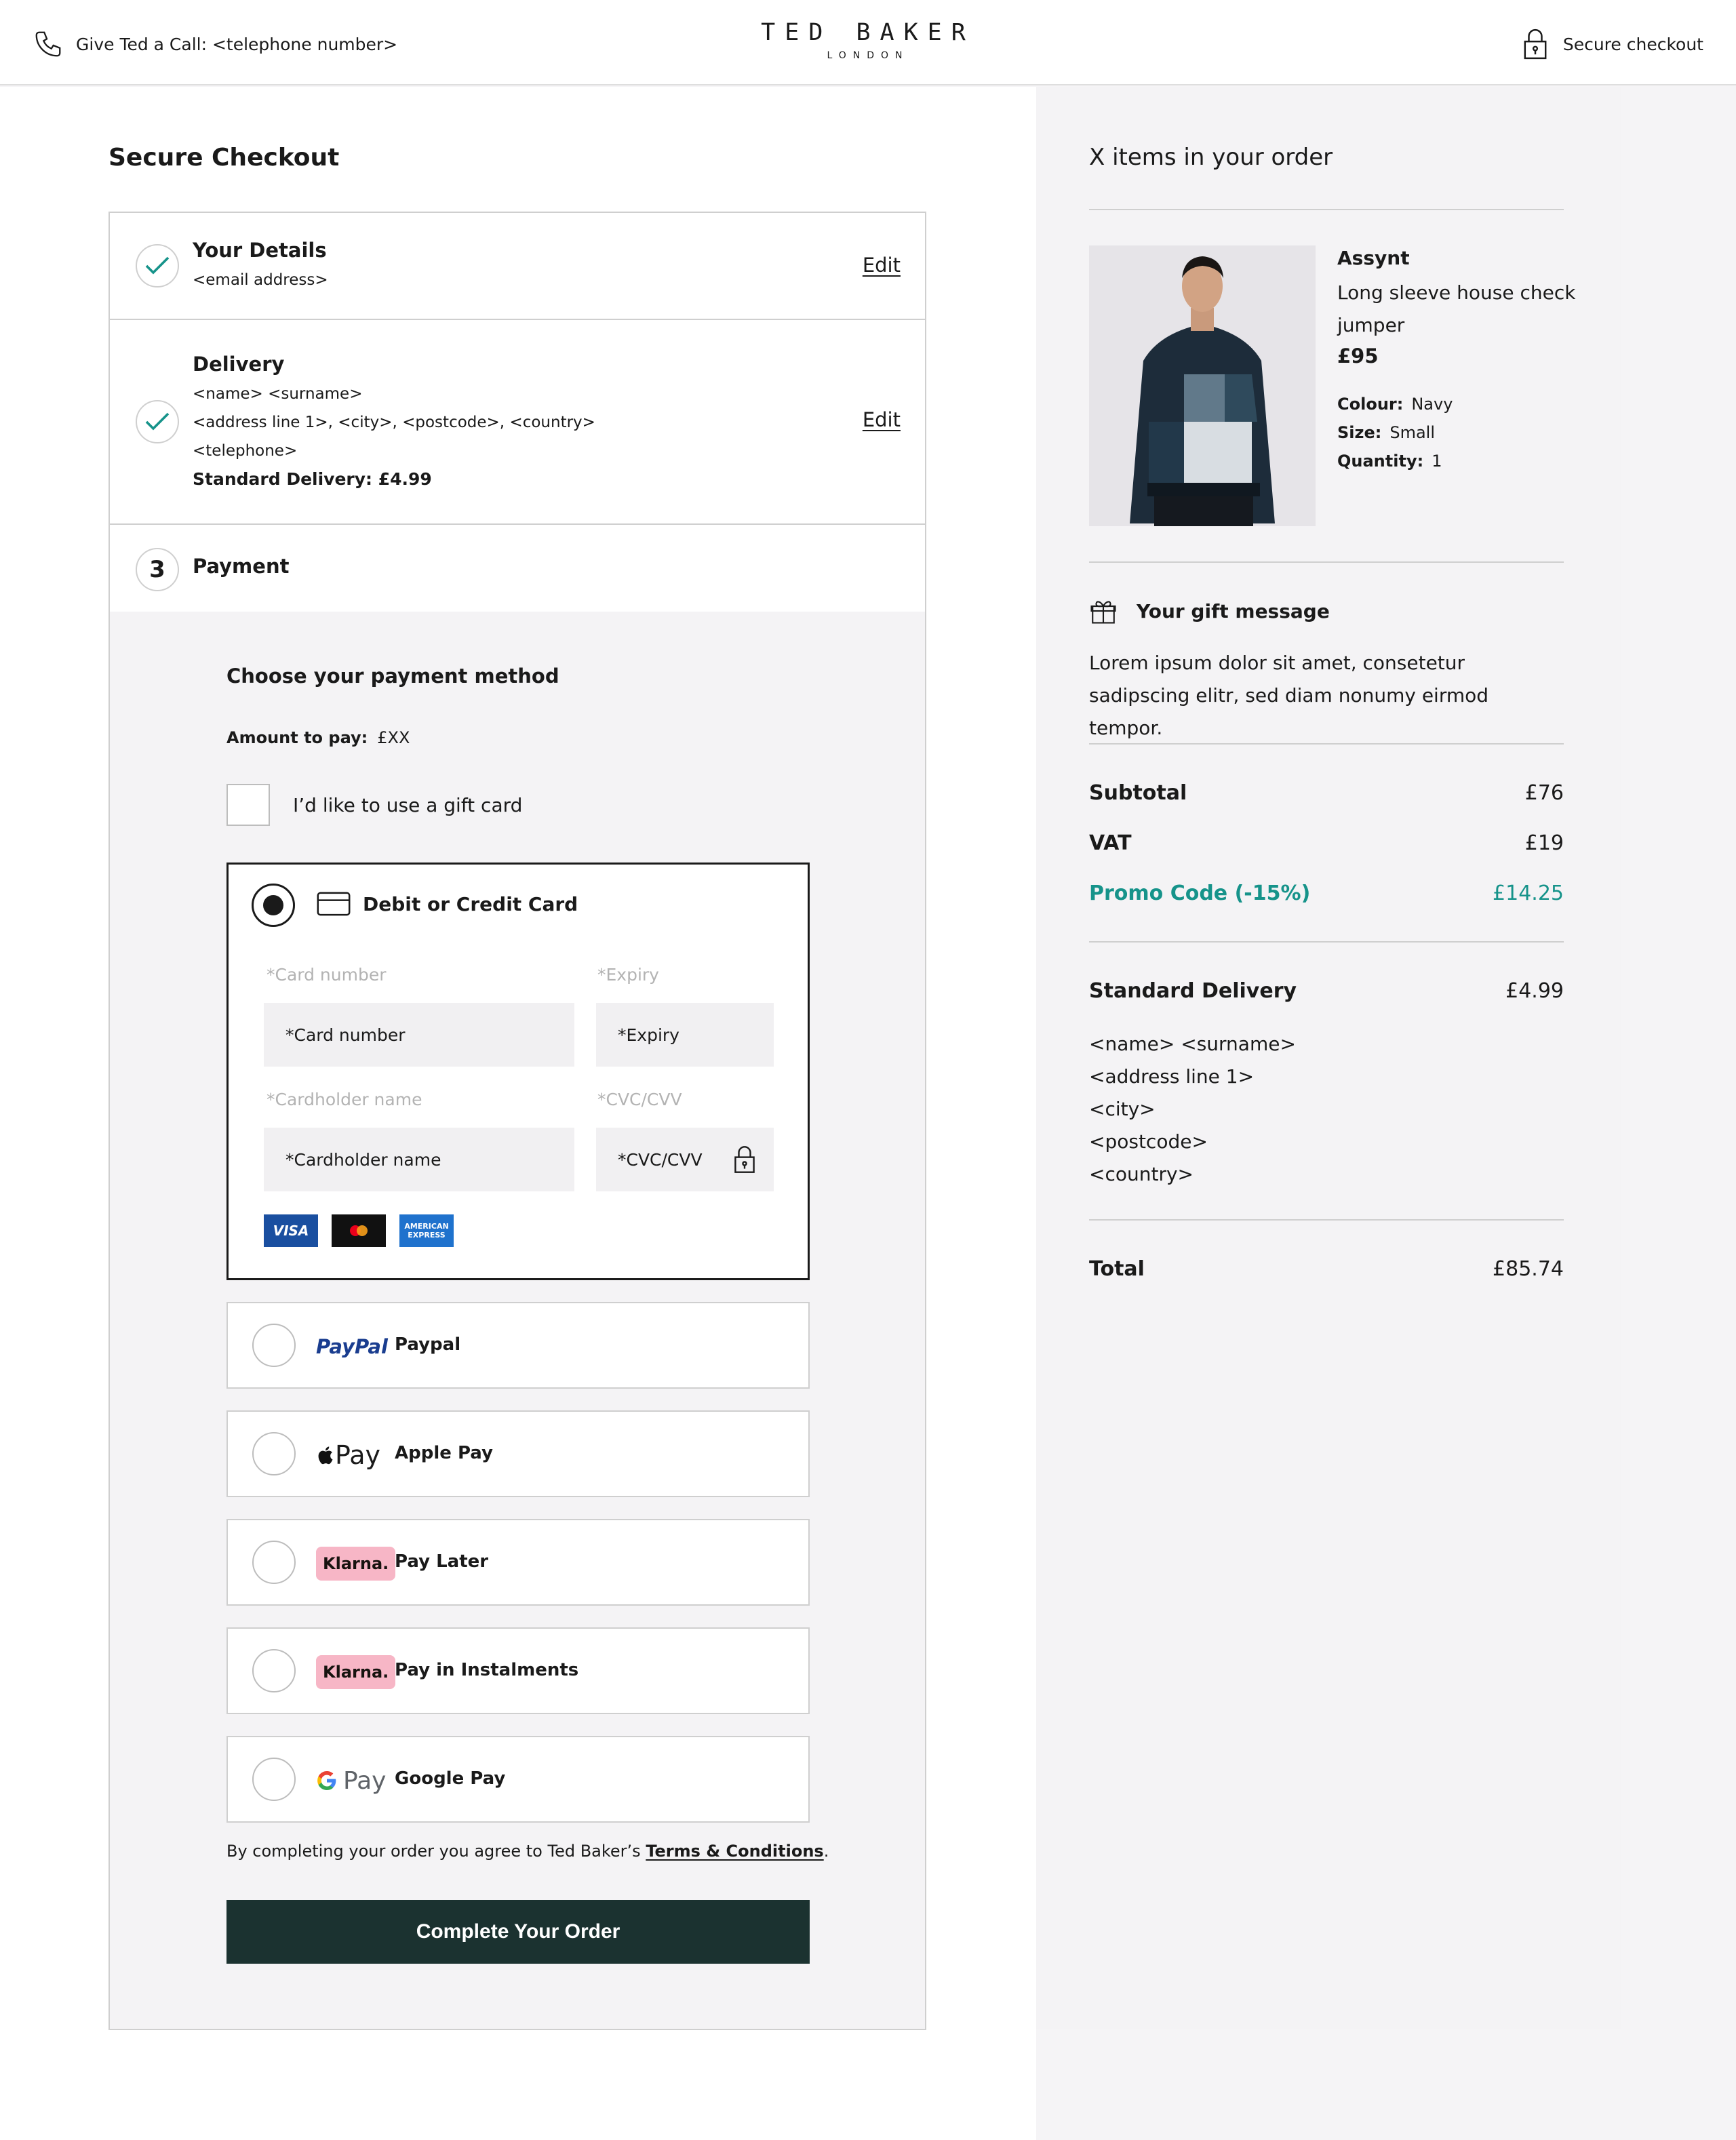  I want to click on google-pay-radio, so click(274, 1779).